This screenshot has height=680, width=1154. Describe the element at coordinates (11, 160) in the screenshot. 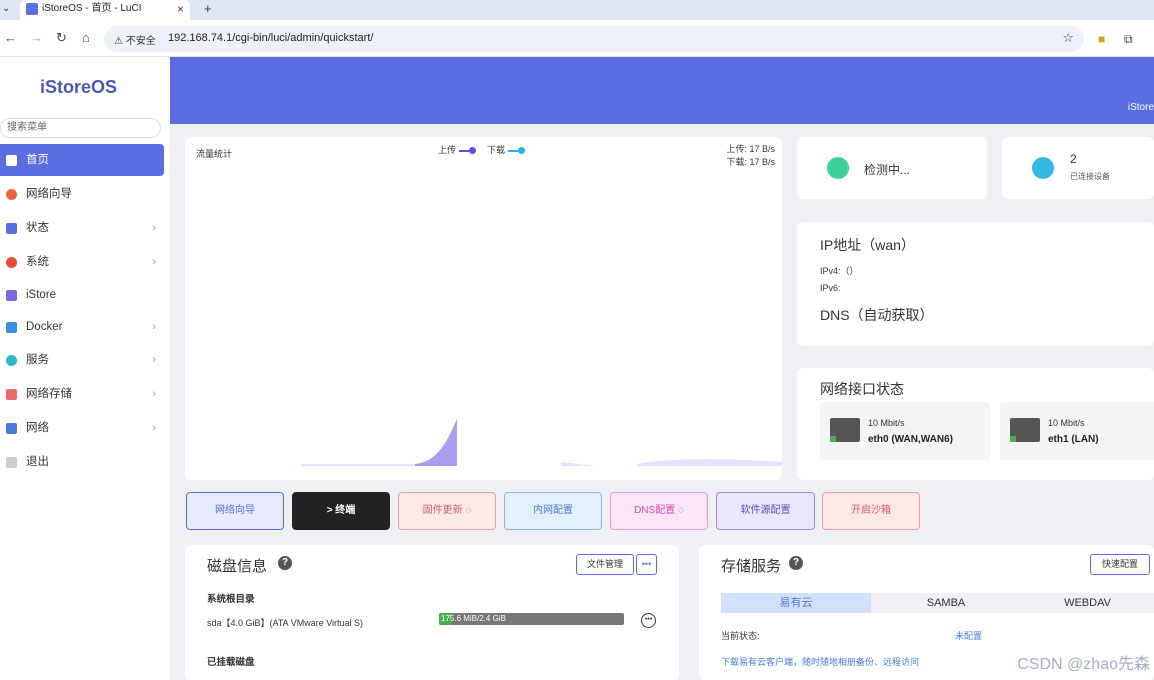

I see `home-menu-icon` at that location.